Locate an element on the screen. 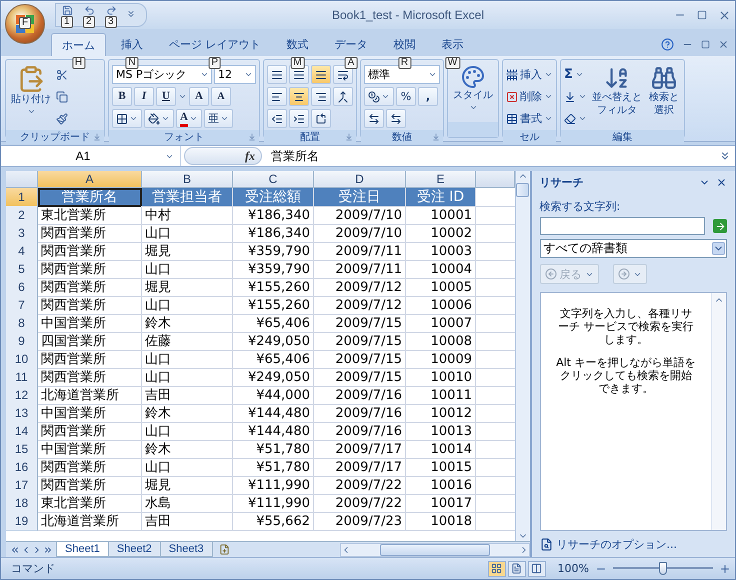  row-header: 13 is located at coordinates (22, 413).